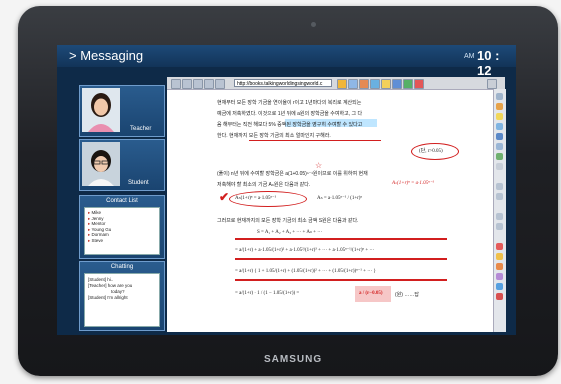 The image size is (561, 384). What do you see at coordinates (407, 295) in the screenshot?
I see `answer-suffix: (원) ……답` at bounding box center [407, 295].